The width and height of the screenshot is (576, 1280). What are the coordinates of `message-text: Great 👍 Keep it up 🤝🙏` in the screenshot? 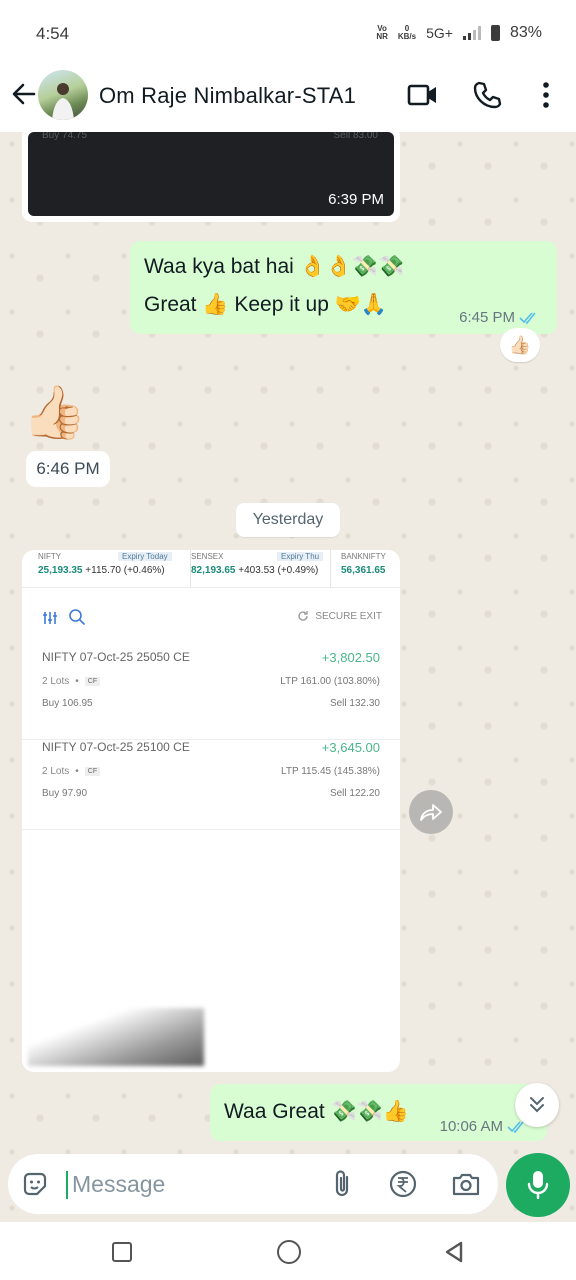 It's located at (266, 304).